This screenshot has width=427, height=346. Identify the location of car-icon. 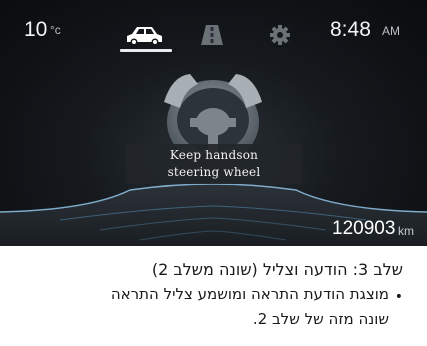
(144, 36).